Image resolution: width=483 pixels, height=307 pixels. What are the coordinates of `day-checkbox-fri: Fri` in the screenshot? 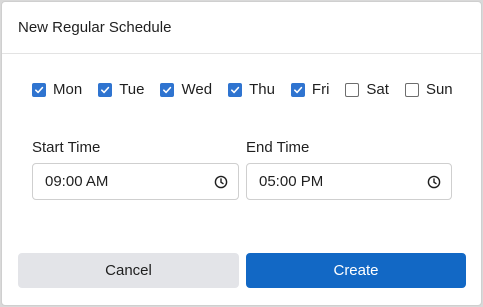 It's located at (310, 89).